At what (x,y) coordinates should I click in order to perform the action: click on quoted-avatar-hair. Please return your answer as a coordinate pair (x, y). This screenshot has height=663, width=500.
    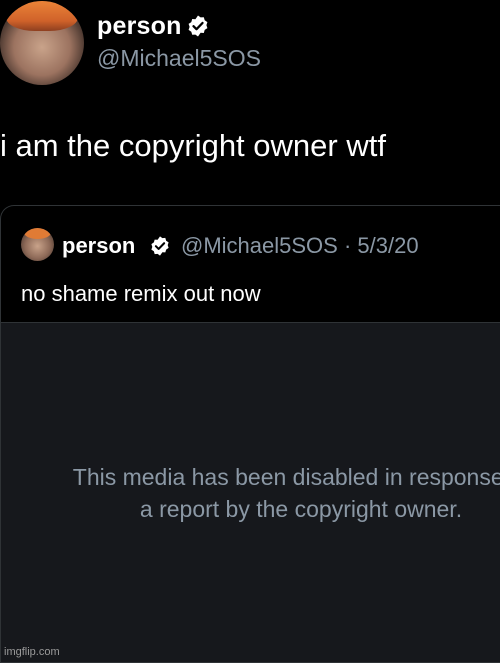
    Looking at the image, I should click on (37, 233).